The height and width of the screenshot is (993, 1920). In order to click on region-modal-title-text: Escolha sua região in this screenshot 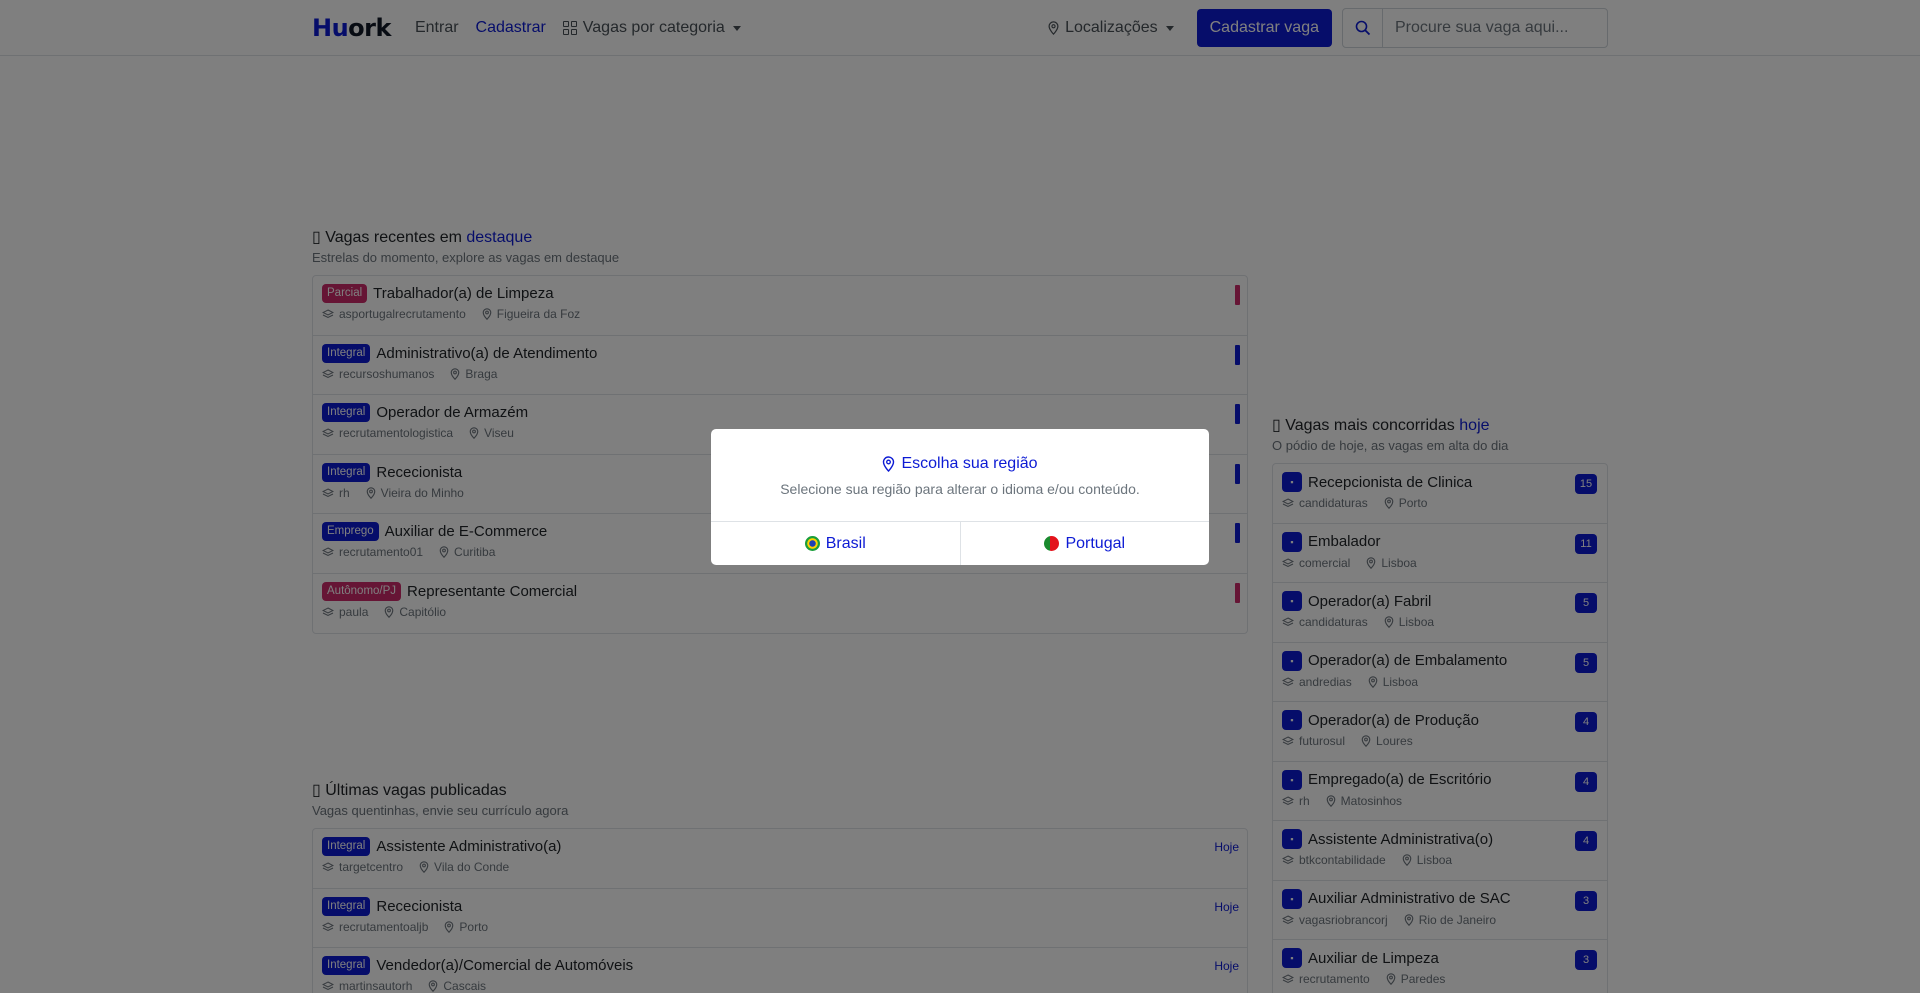, I will do `click(969, 463)`.